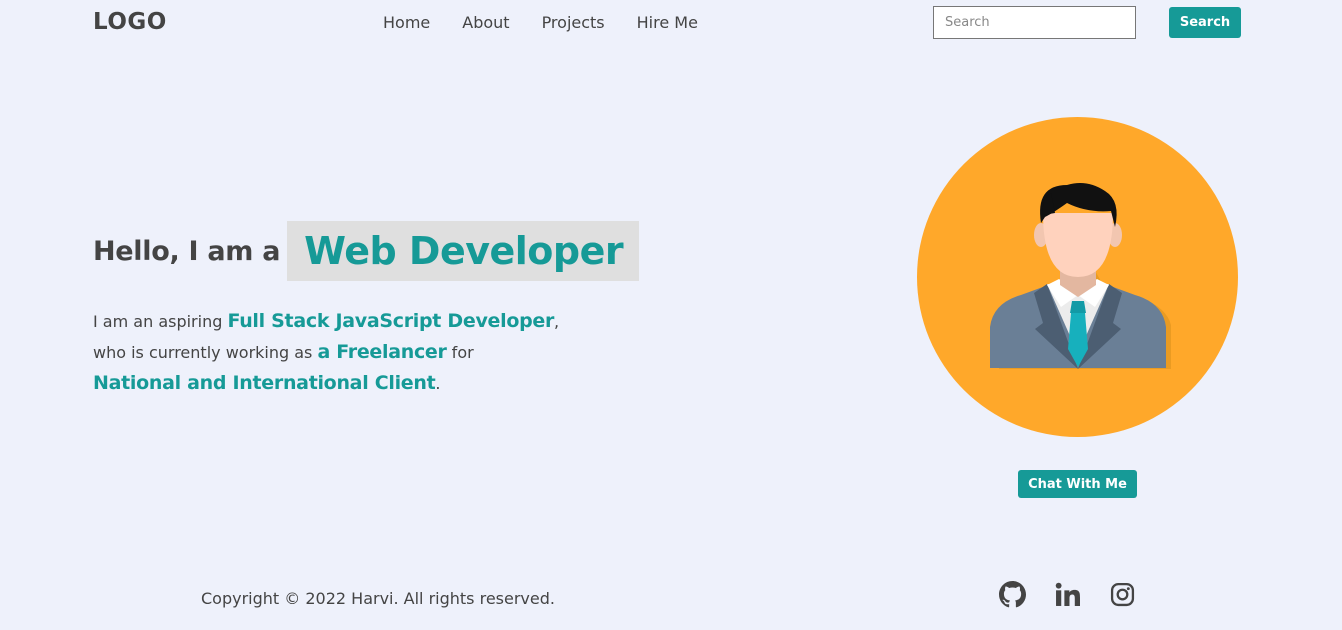  I want to click on linkedin-icon, so click(1067, 594).